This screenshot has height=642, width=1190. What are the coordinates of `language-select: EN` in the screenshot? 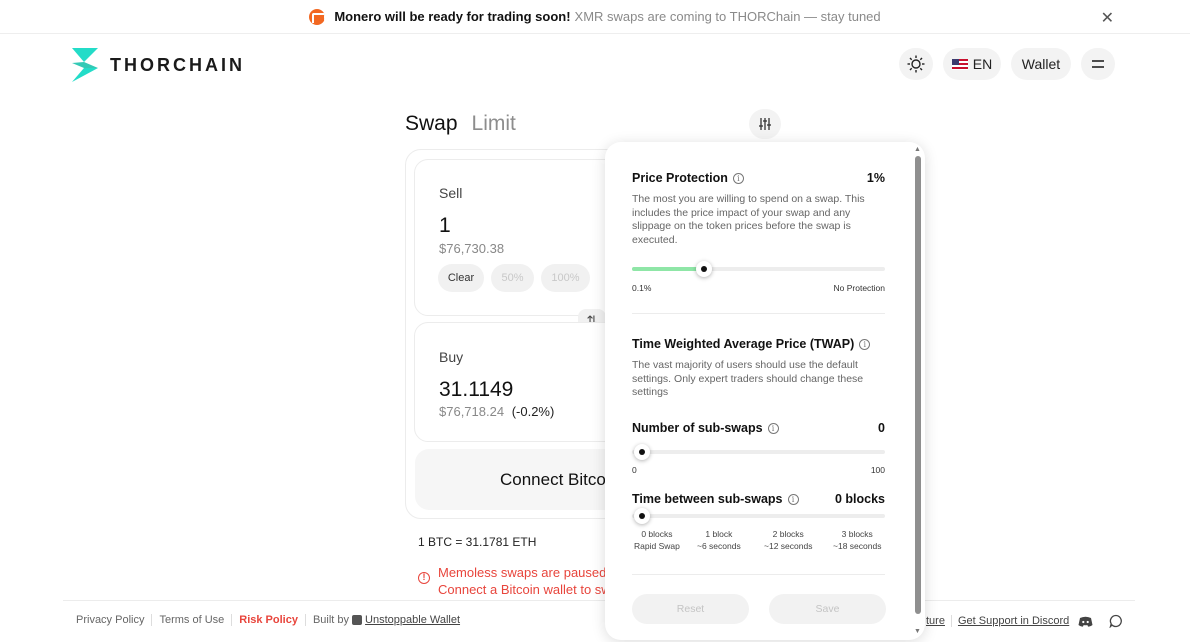 It's located at (972, 64).